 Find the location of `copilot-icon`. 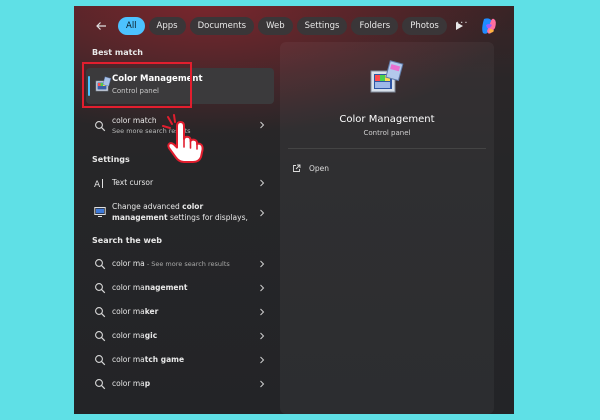

copilot-icon is located at coordinates (489, 26).